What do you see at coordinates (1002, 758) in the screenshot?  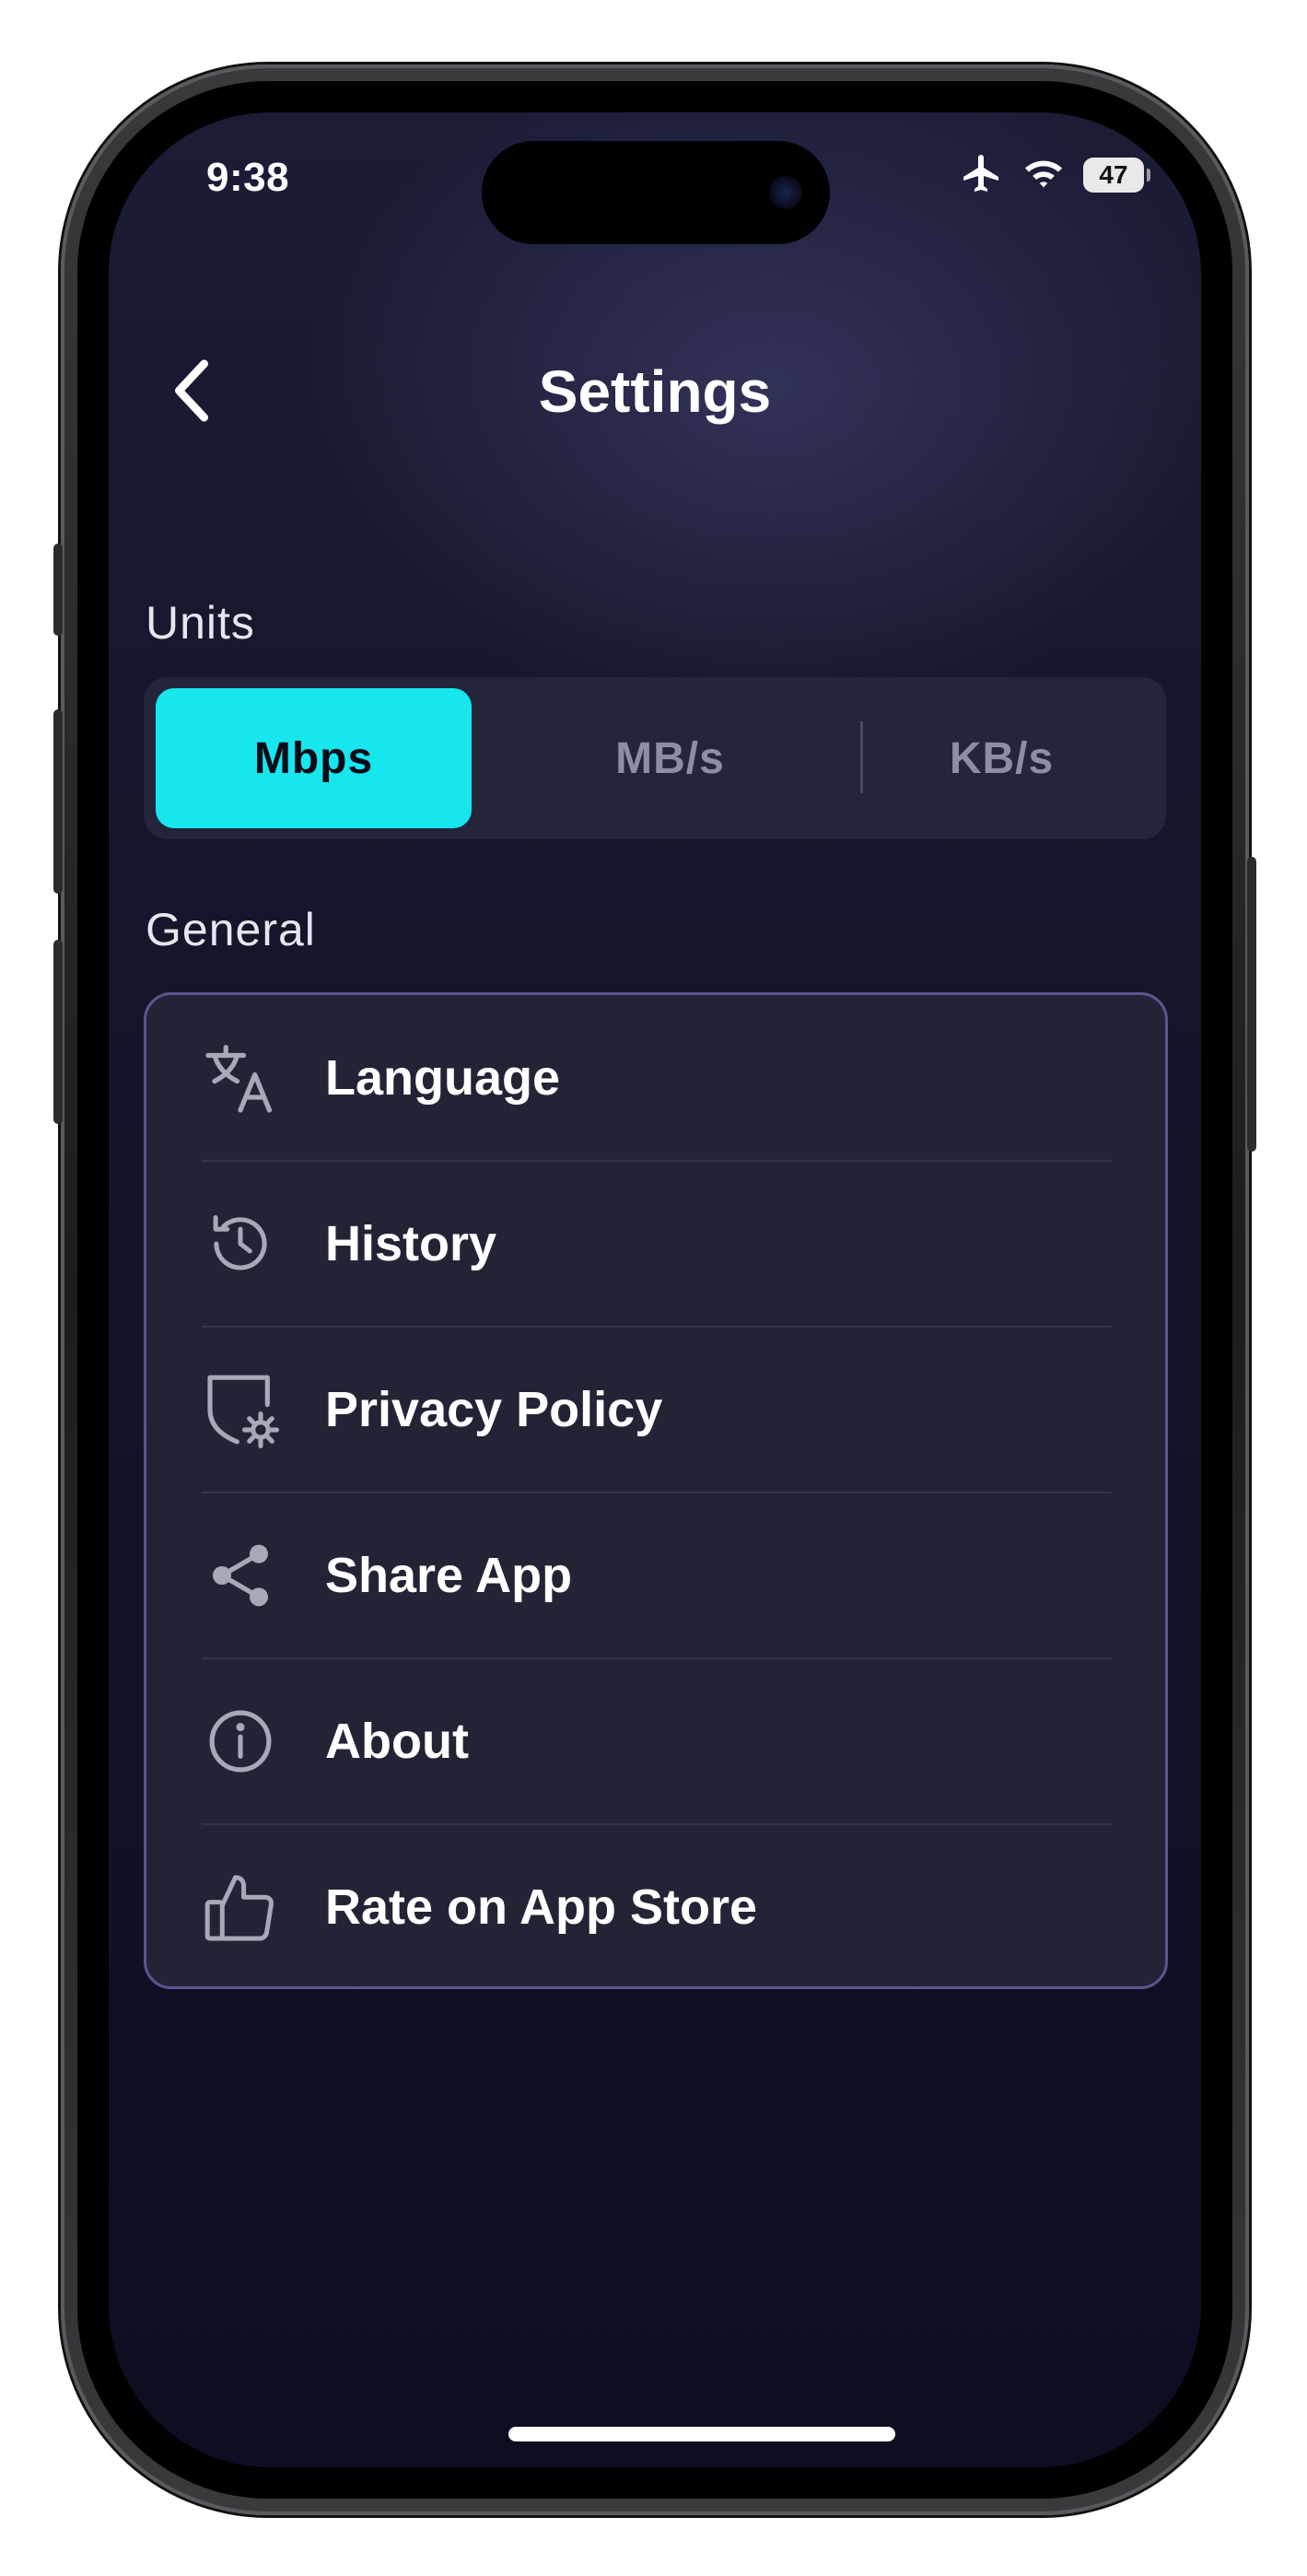 I see `unit-option-kb-per-s: KB/s` at bounding box center [1002, 758].